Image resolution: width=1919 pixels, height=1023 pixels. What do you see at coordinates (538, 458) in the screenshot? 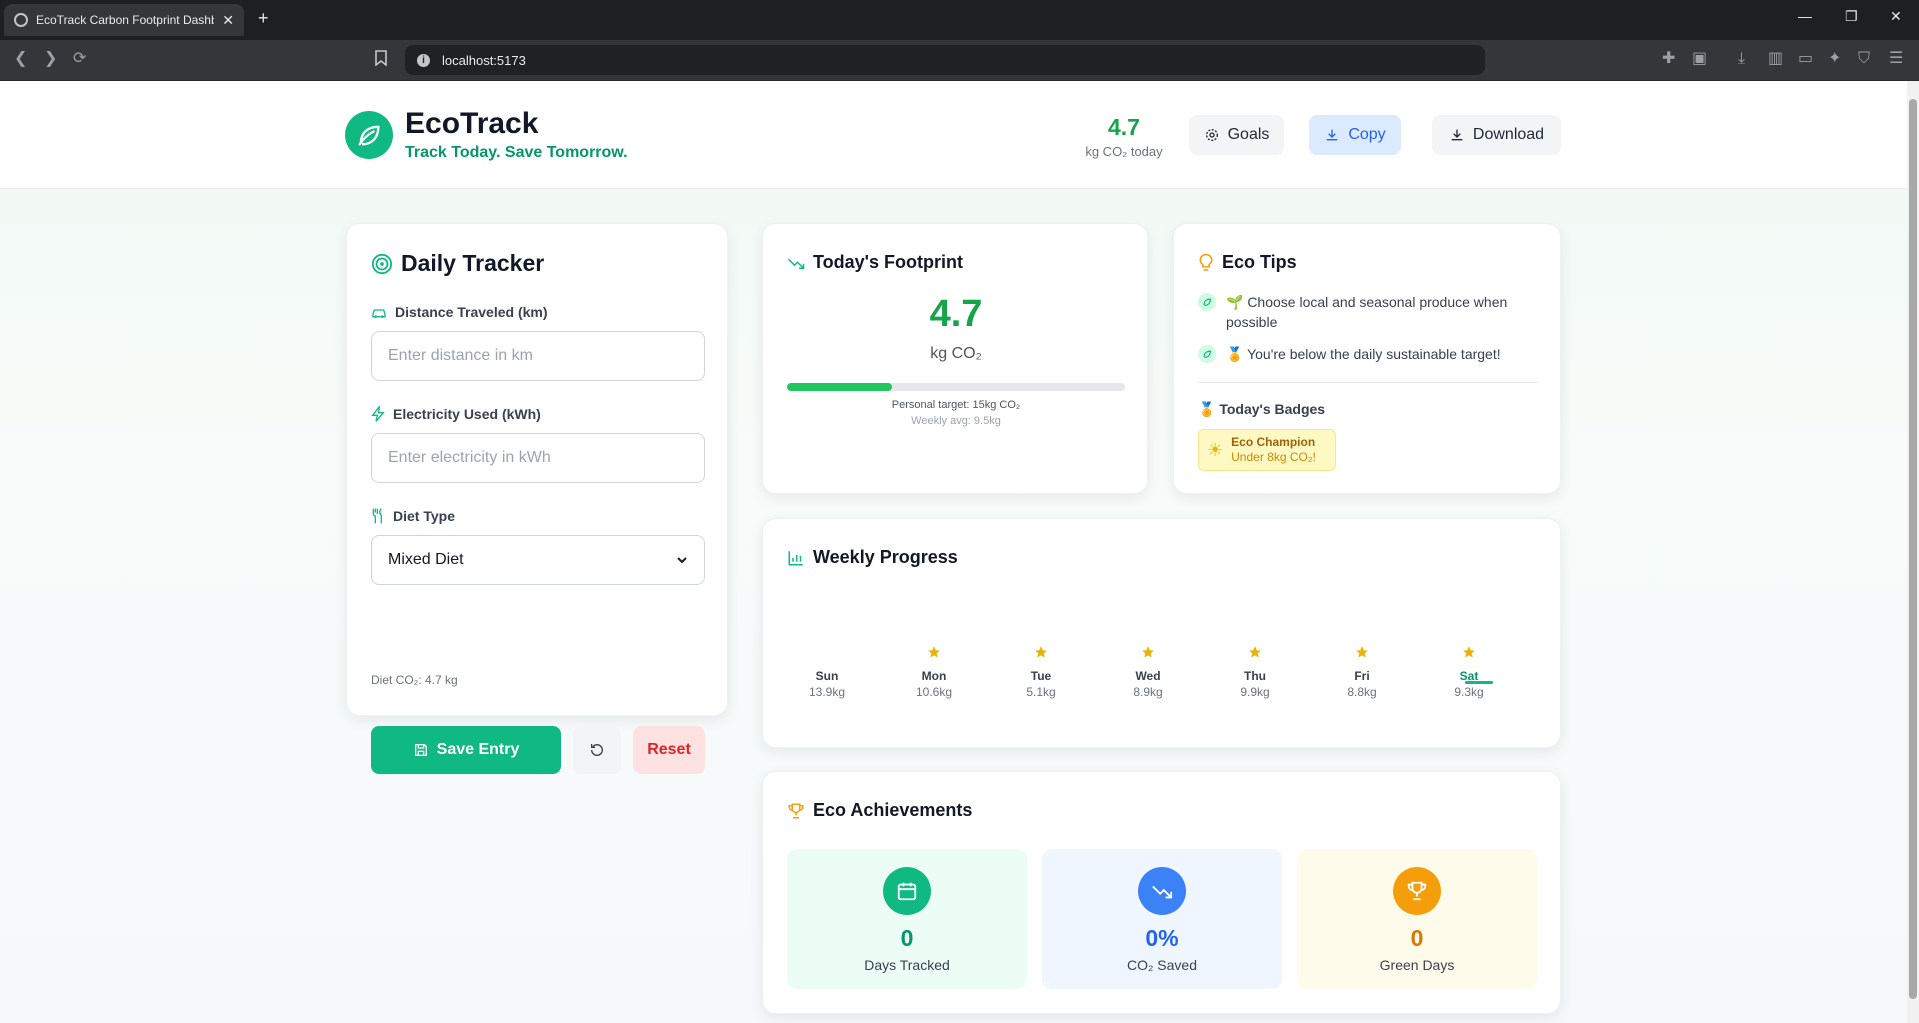
I see `electricity-input` at bounding box center [538, 458].